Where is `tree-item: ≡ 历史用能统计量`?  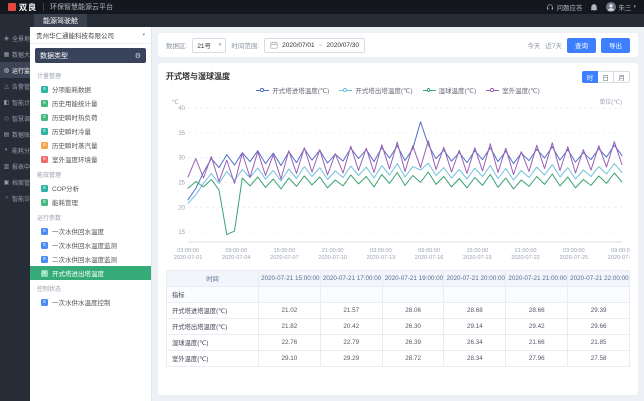 tree-item: ≡ 历史用能统计量 is located at coordinates (90, 103).